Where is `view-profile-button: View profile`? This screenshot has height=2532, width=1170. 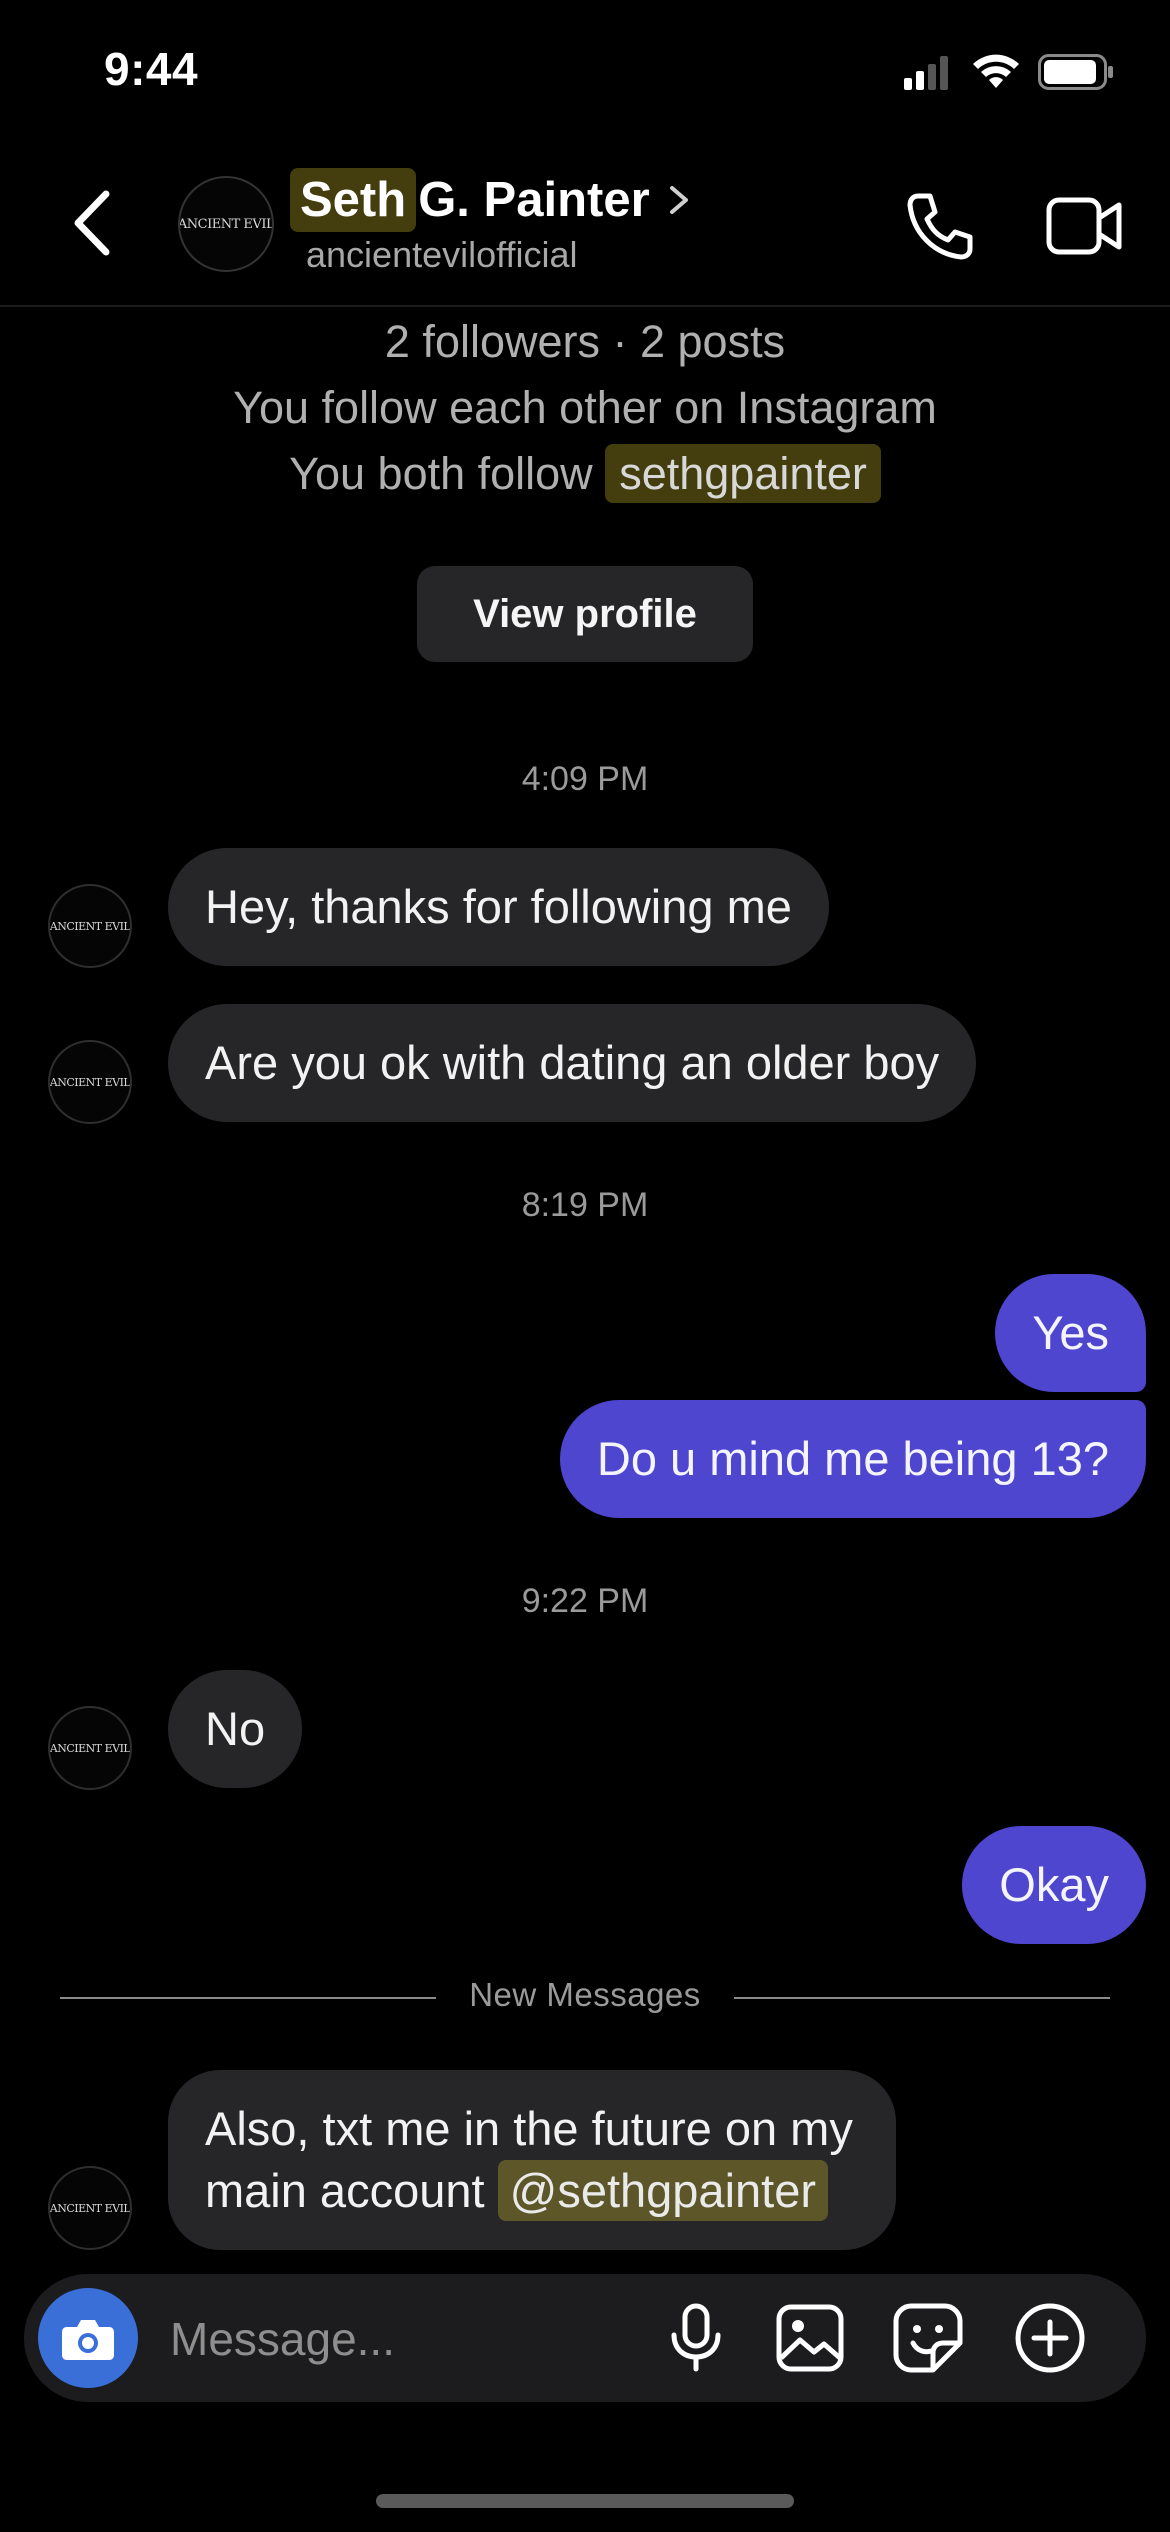
view-profile-button: View profile is located at coordinates (585, 614).